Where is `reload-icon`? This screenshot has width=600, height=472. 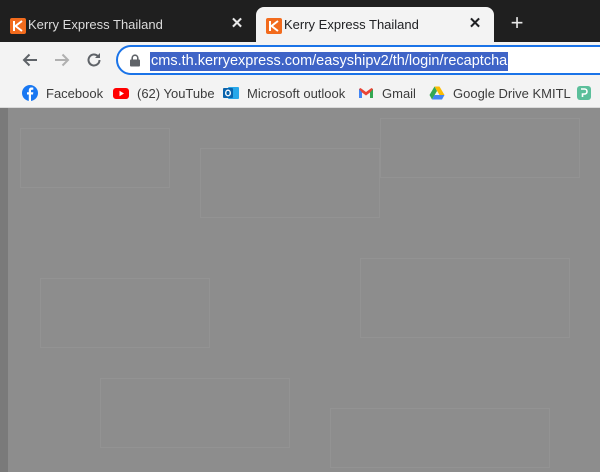 reload-icon is located at coordinates (94, 60).